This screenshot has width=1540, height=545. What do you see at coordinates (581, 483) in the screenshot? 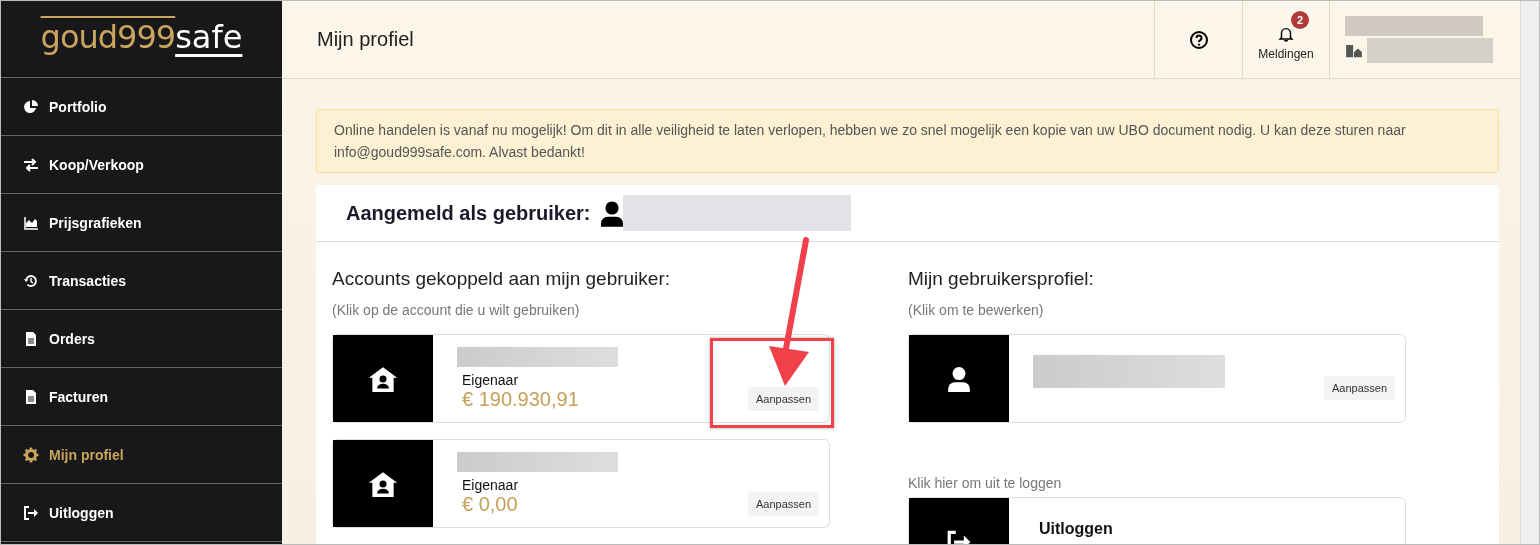
I see `account-card: Eigenaar € 0,00 Aanpassen` at bounding box center [581, 483].